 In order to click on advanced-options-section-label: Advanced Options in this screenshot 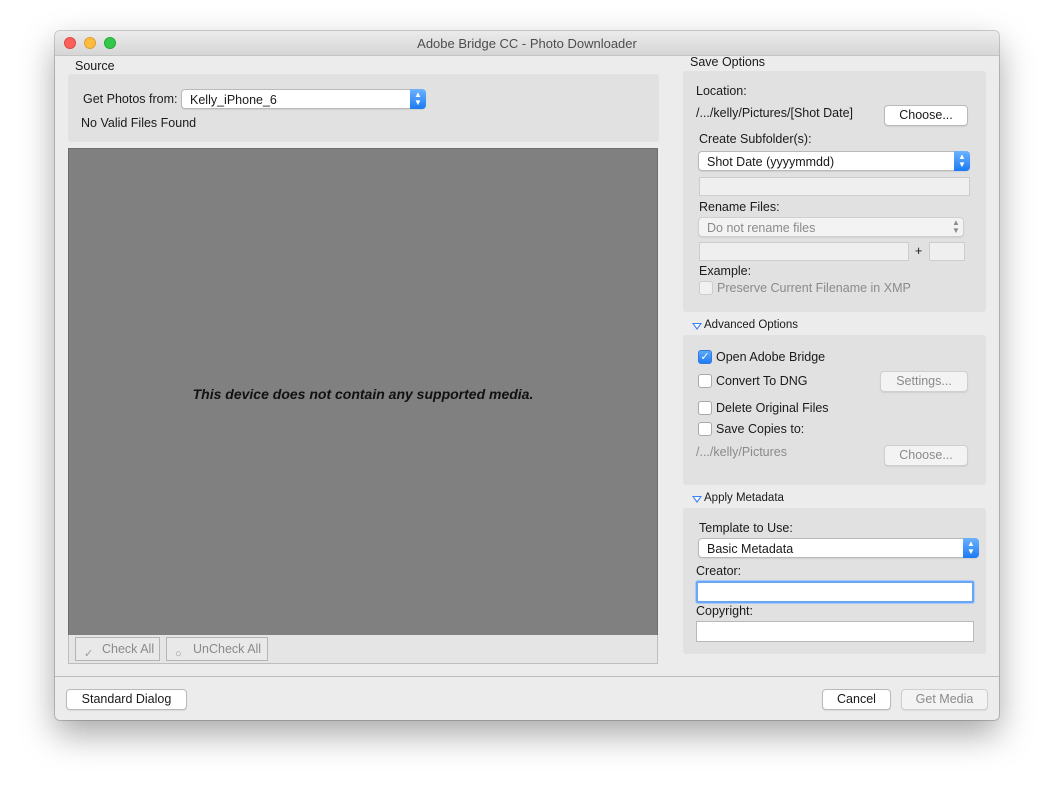, I will do `click(751, 325)`.